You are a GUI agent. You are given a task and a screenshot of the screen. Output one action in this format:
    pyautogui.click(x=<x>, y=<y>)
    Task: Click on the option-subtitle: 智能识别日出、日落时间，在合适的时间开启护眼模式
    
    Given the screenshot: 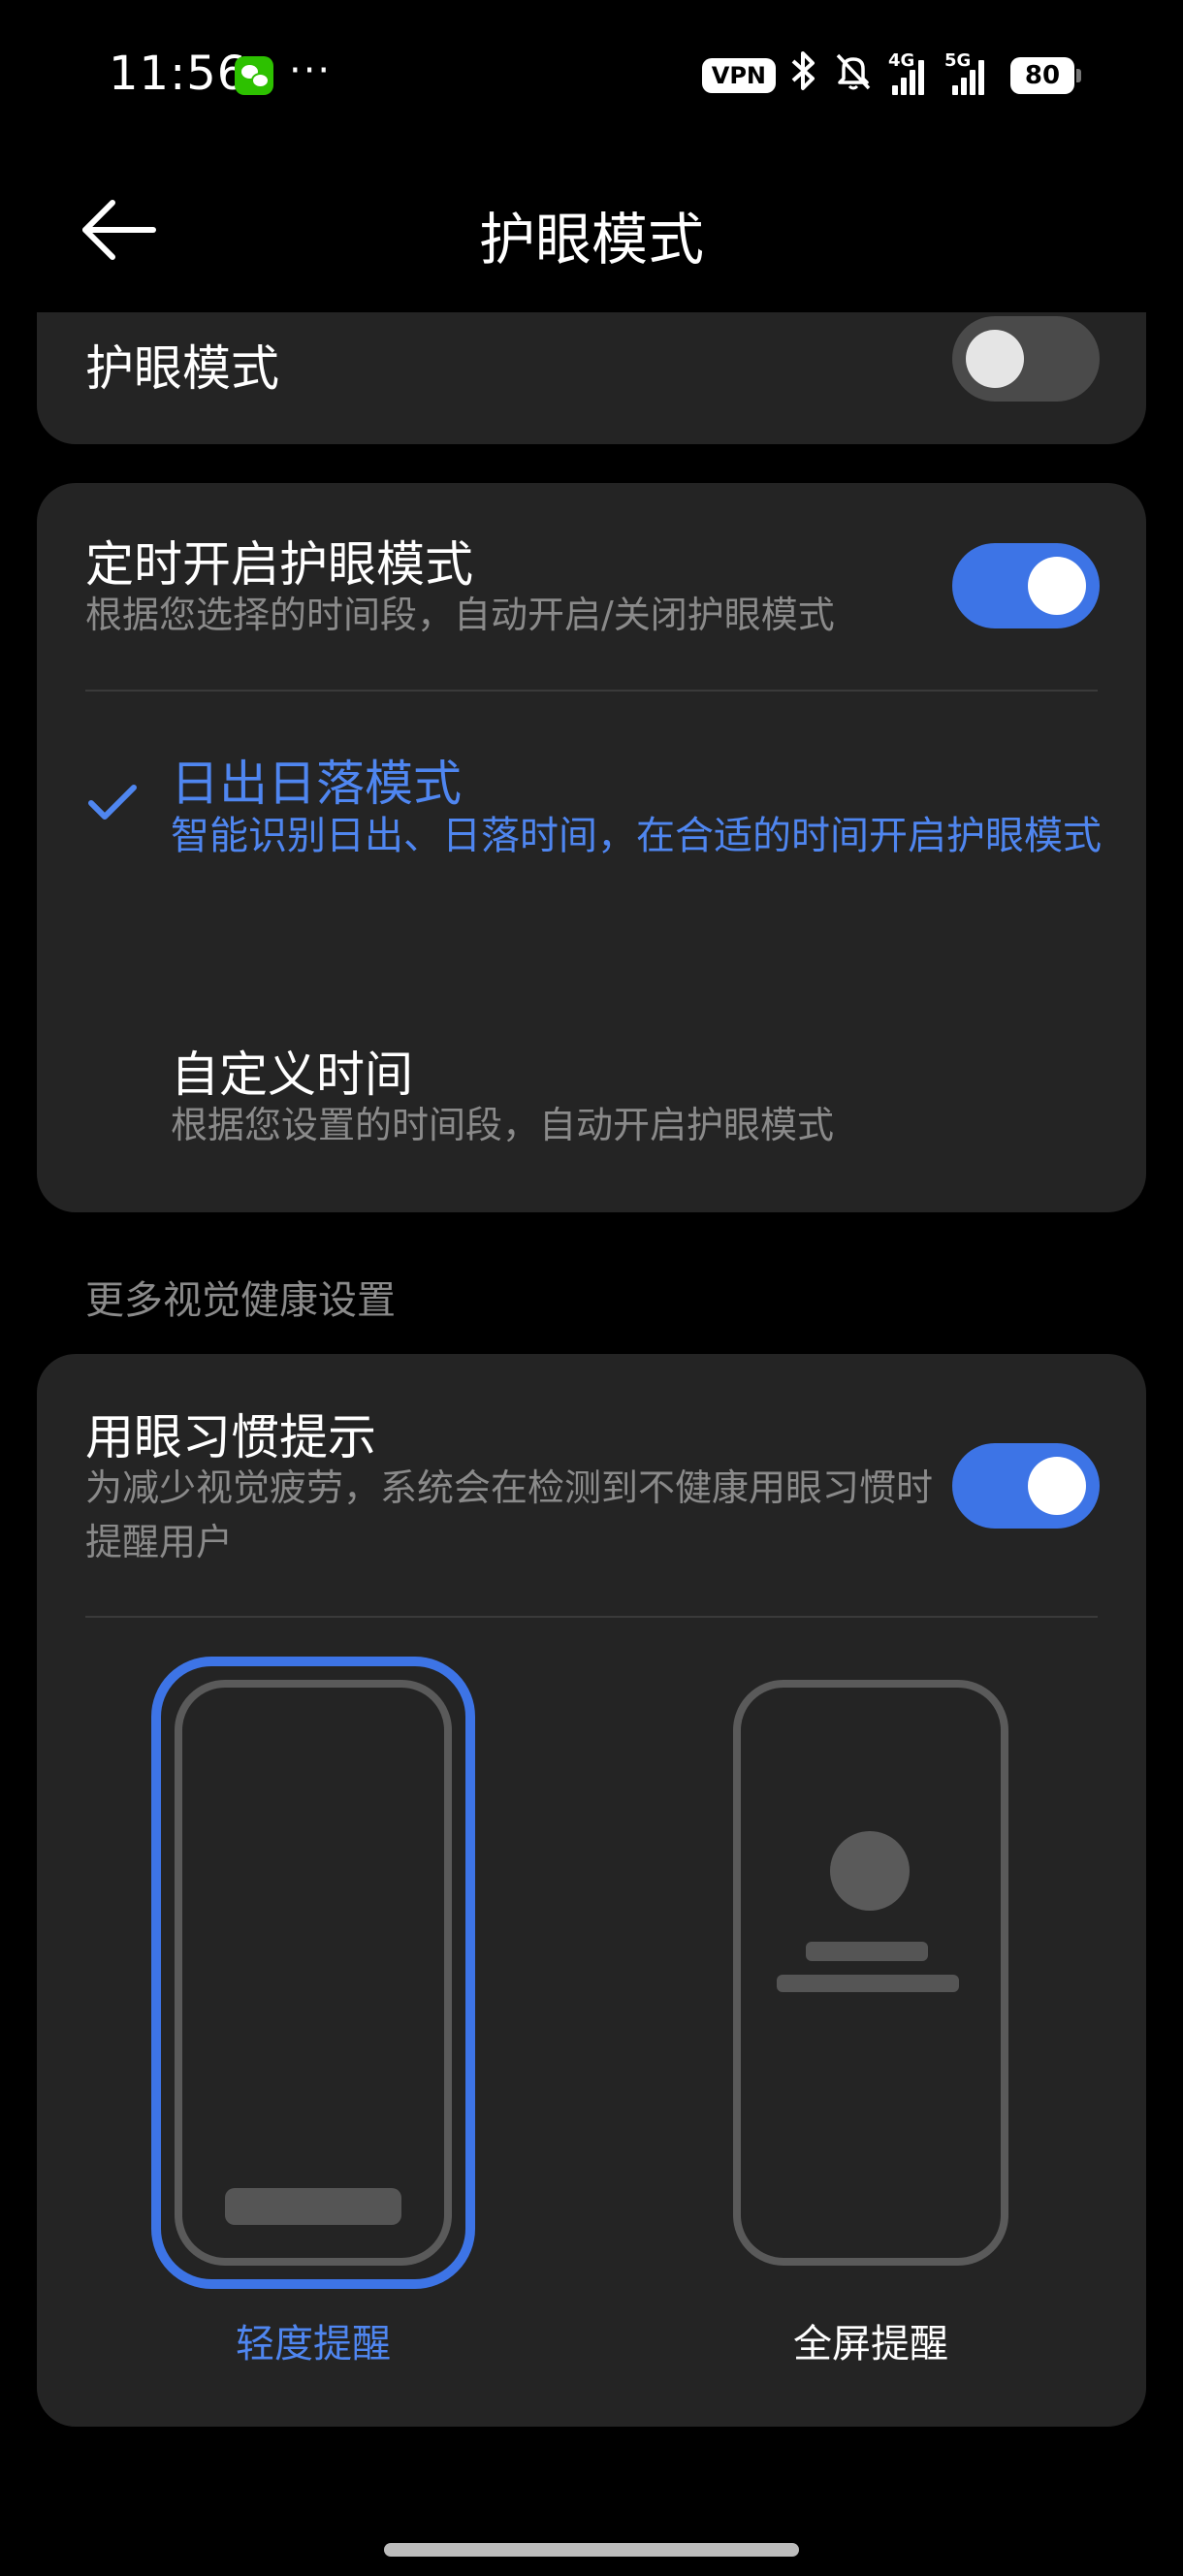 What is the action you would take?
    pyautogui.click(x=636, y=836)
    